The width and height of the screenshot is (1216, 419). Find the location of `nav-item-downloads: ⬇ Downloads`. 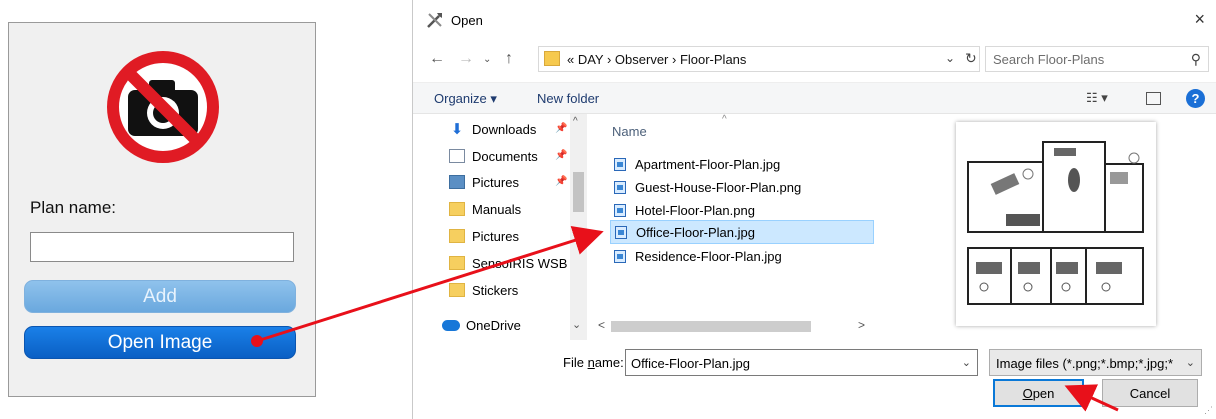

nav-item-downloads: ⬇ Downloads is located at coordinates (493, 129).